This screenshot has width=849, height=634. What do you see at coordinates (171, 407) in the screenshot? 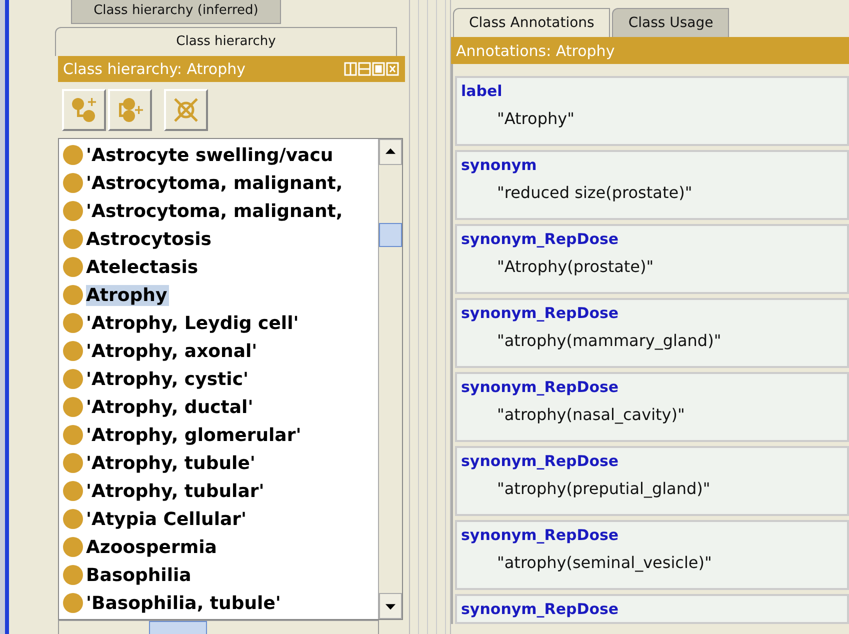
I see `tree-item: 'Atrophy, ductal'` at bounding box center [171, 407].